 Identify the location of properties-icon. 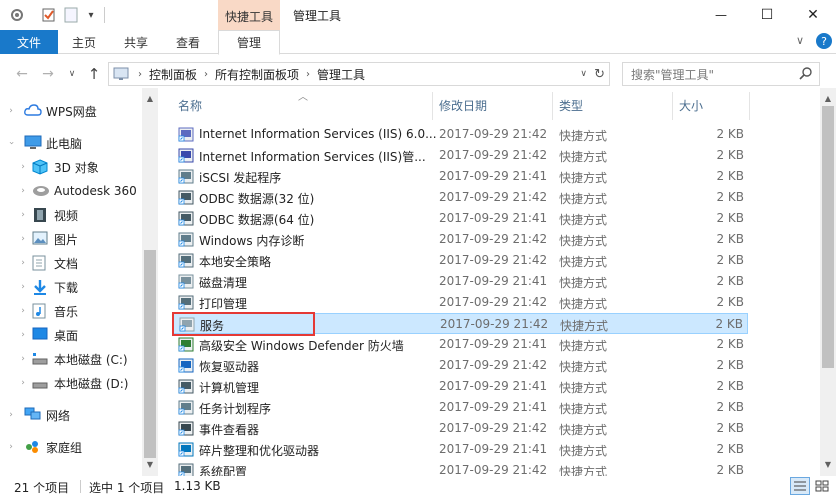
(17, 15).